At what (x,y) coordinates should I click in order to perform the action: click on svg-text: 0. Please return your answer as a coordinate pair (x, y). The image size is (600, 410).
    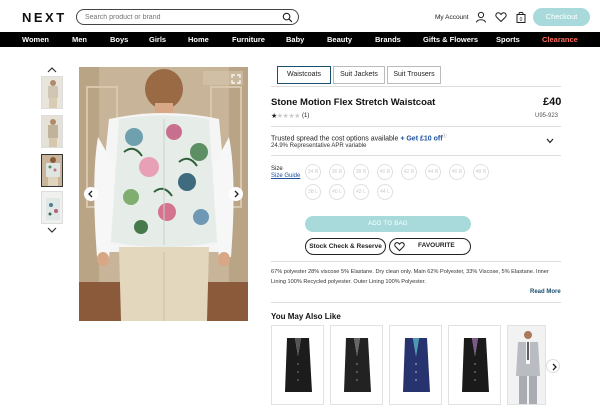
    Looking at the image, I should click on (521, 20).